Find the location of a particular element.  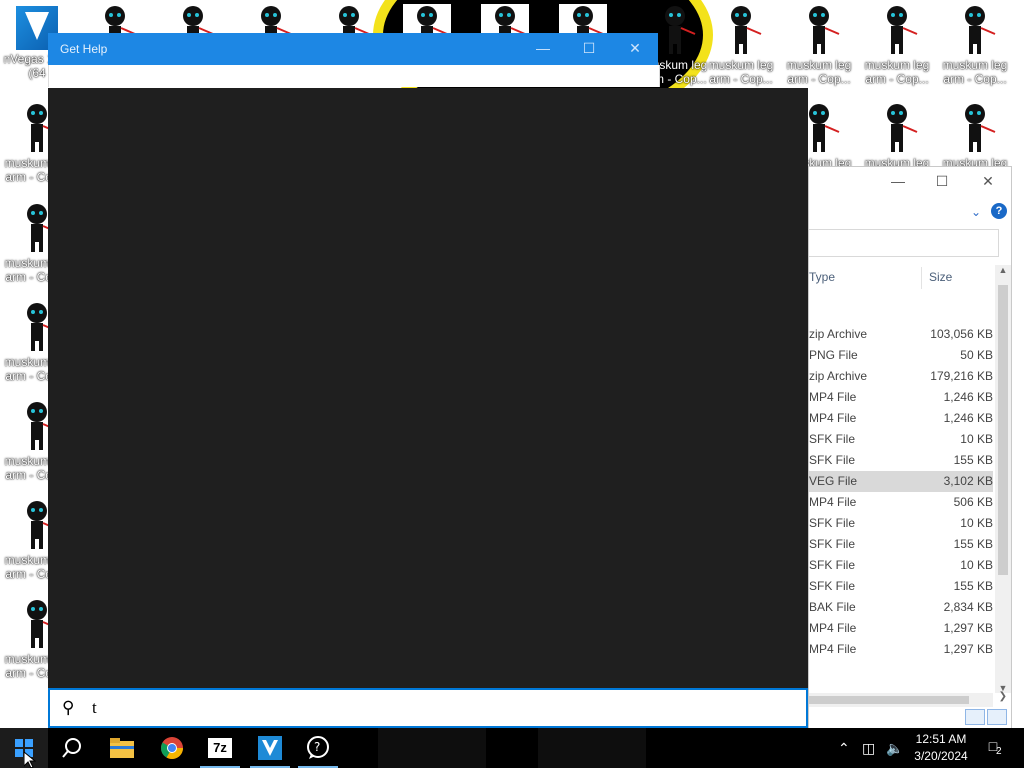

taskbar-search-button is located at coordinates (72, 748).